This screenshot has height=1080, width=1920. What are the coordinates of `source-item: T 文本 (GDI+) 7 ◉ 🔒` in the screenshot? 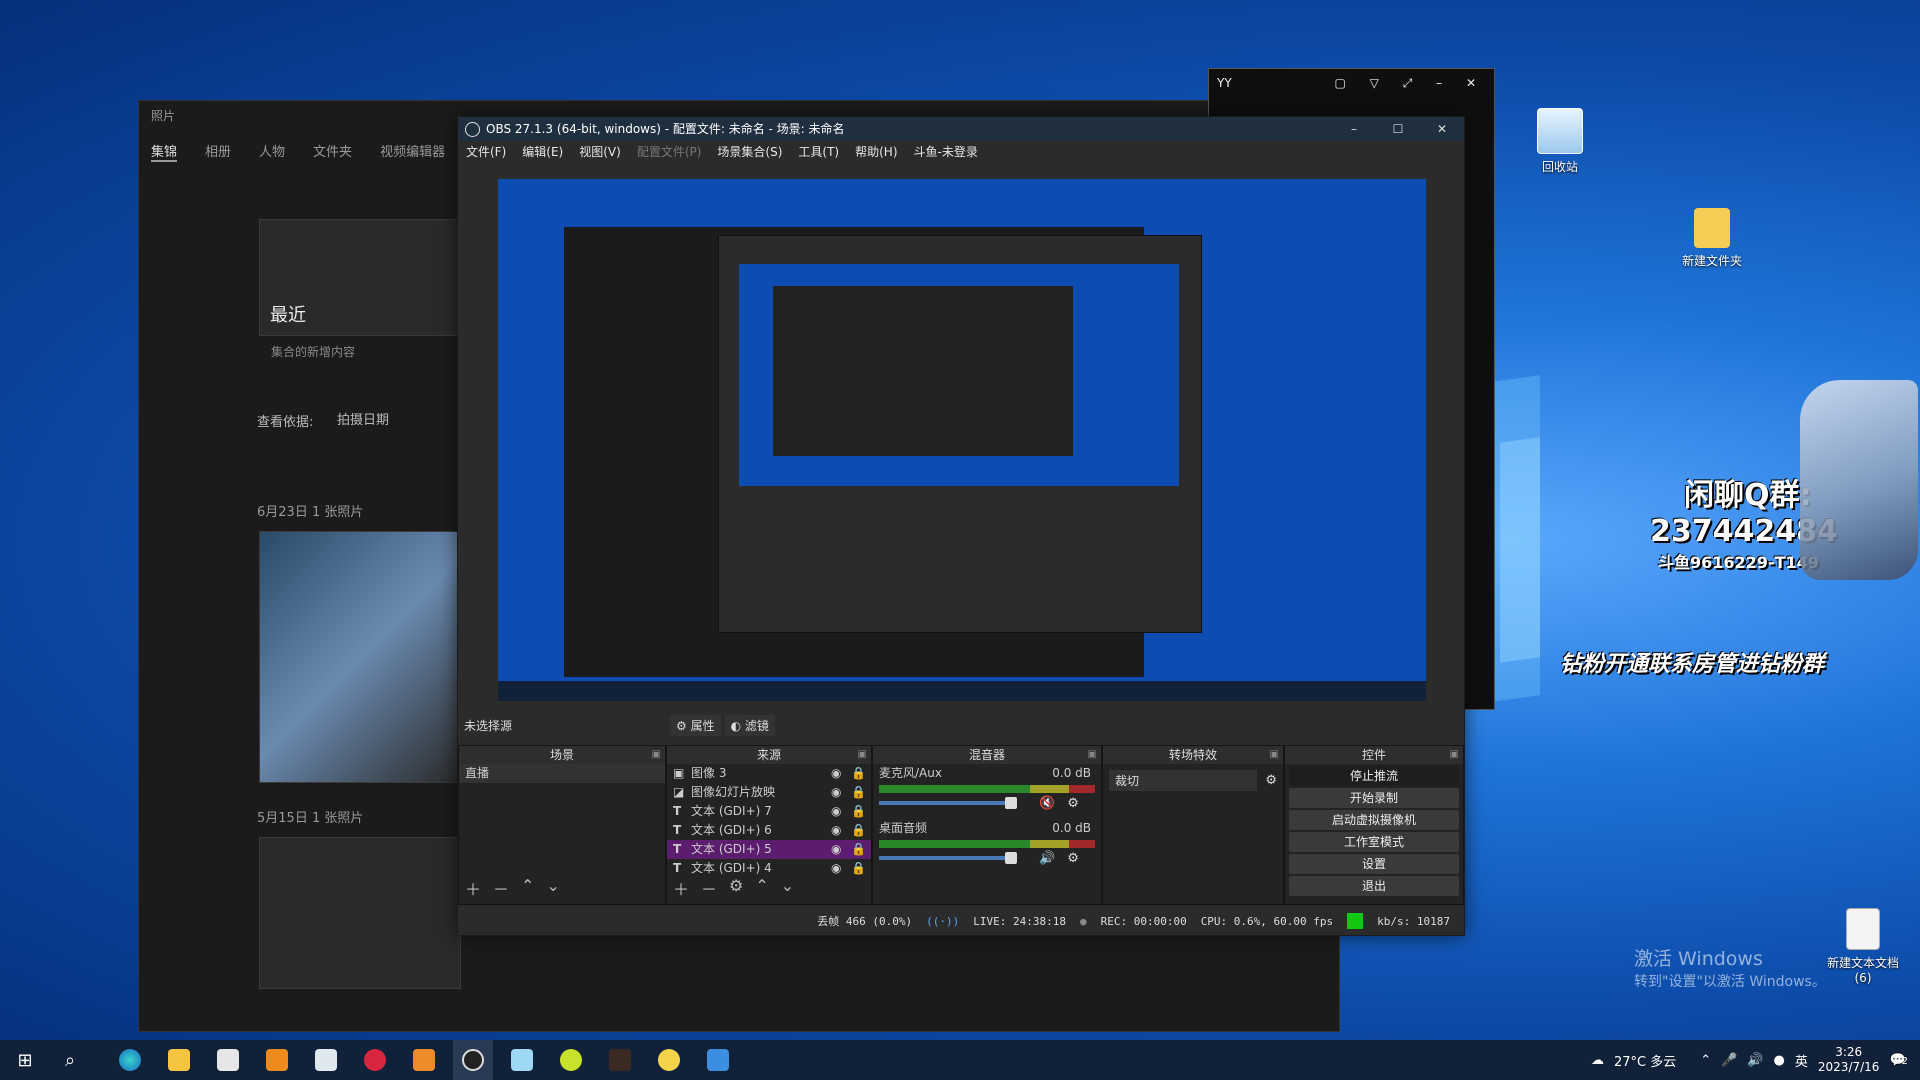 It's located at (769, 811).